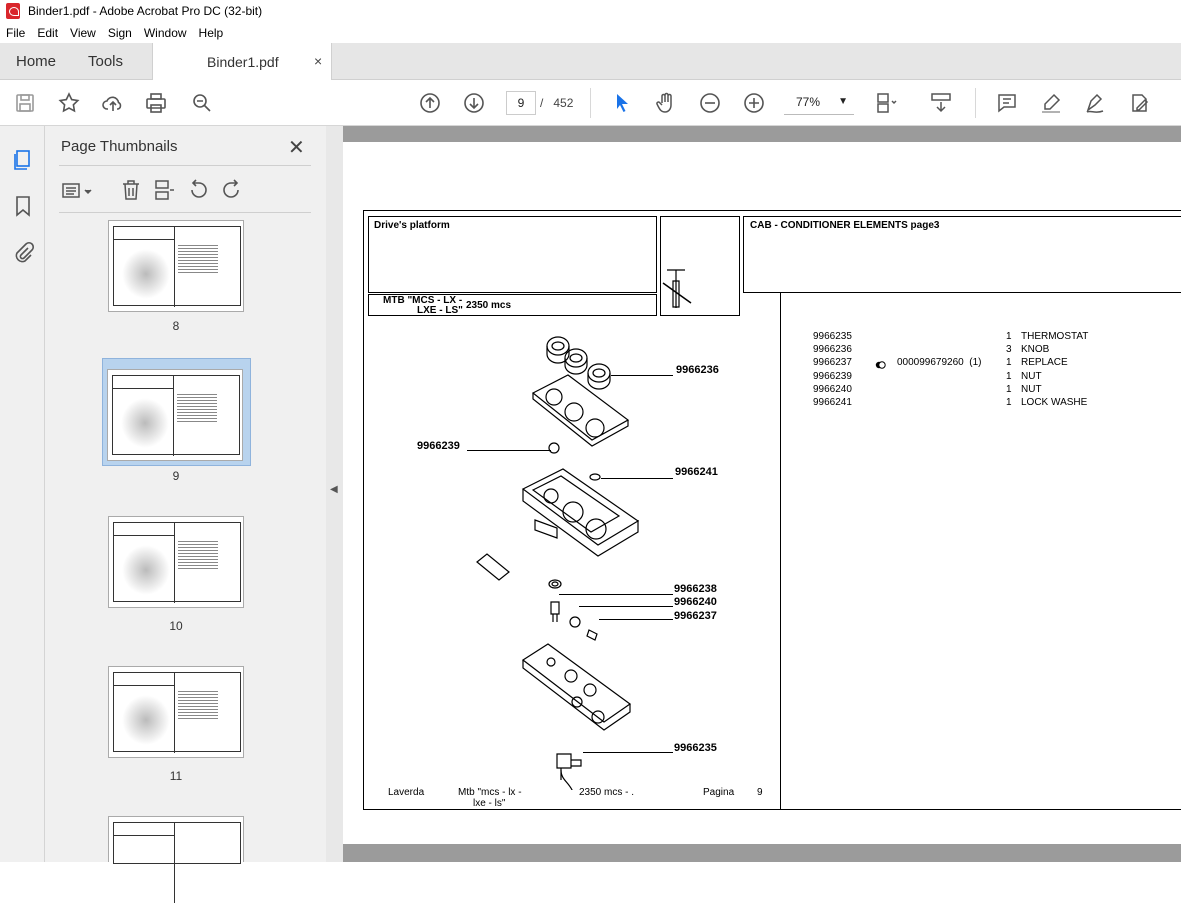  I want to click on save-icon, so click(25, 103).